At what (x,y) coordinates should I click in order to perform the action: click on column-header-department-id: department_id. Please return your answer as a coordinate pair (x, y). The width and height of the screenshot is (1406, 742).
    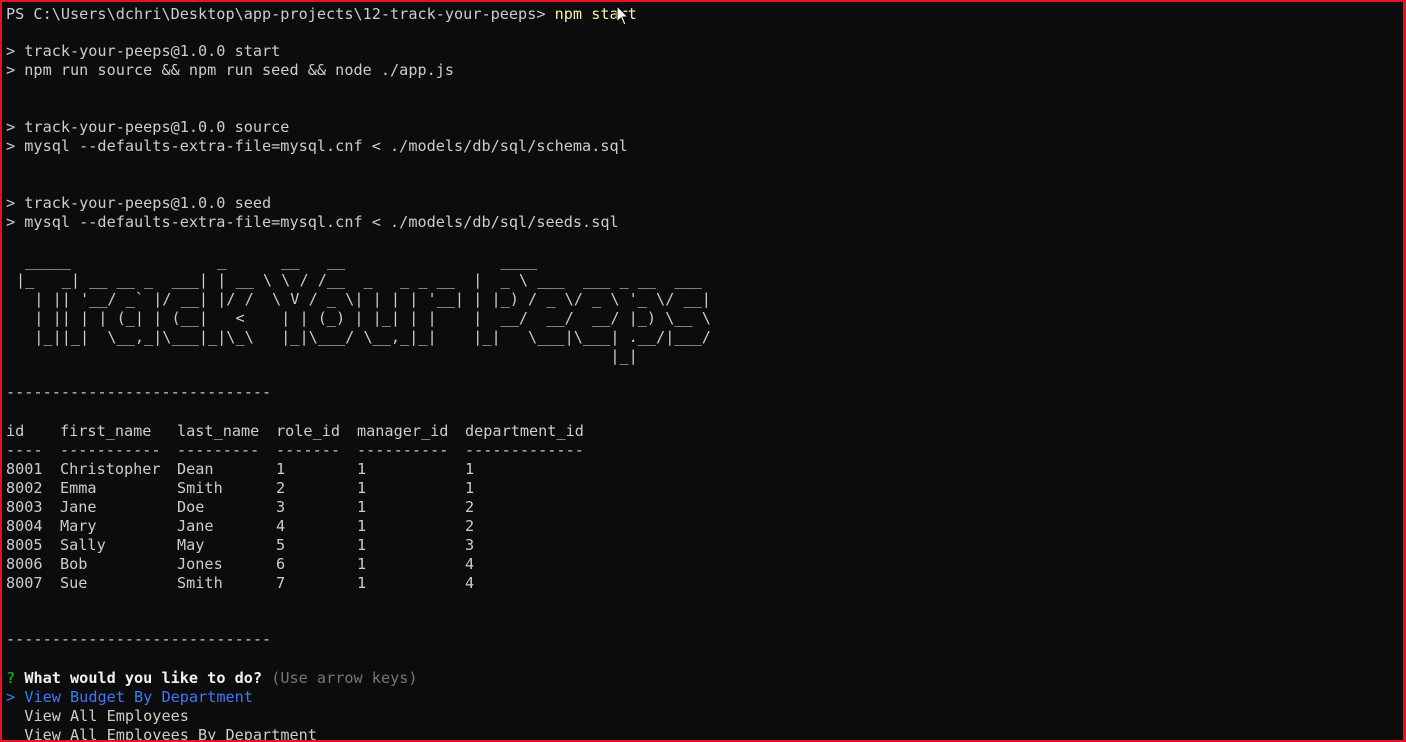
    Looking at the image, I should click on (524, 431).